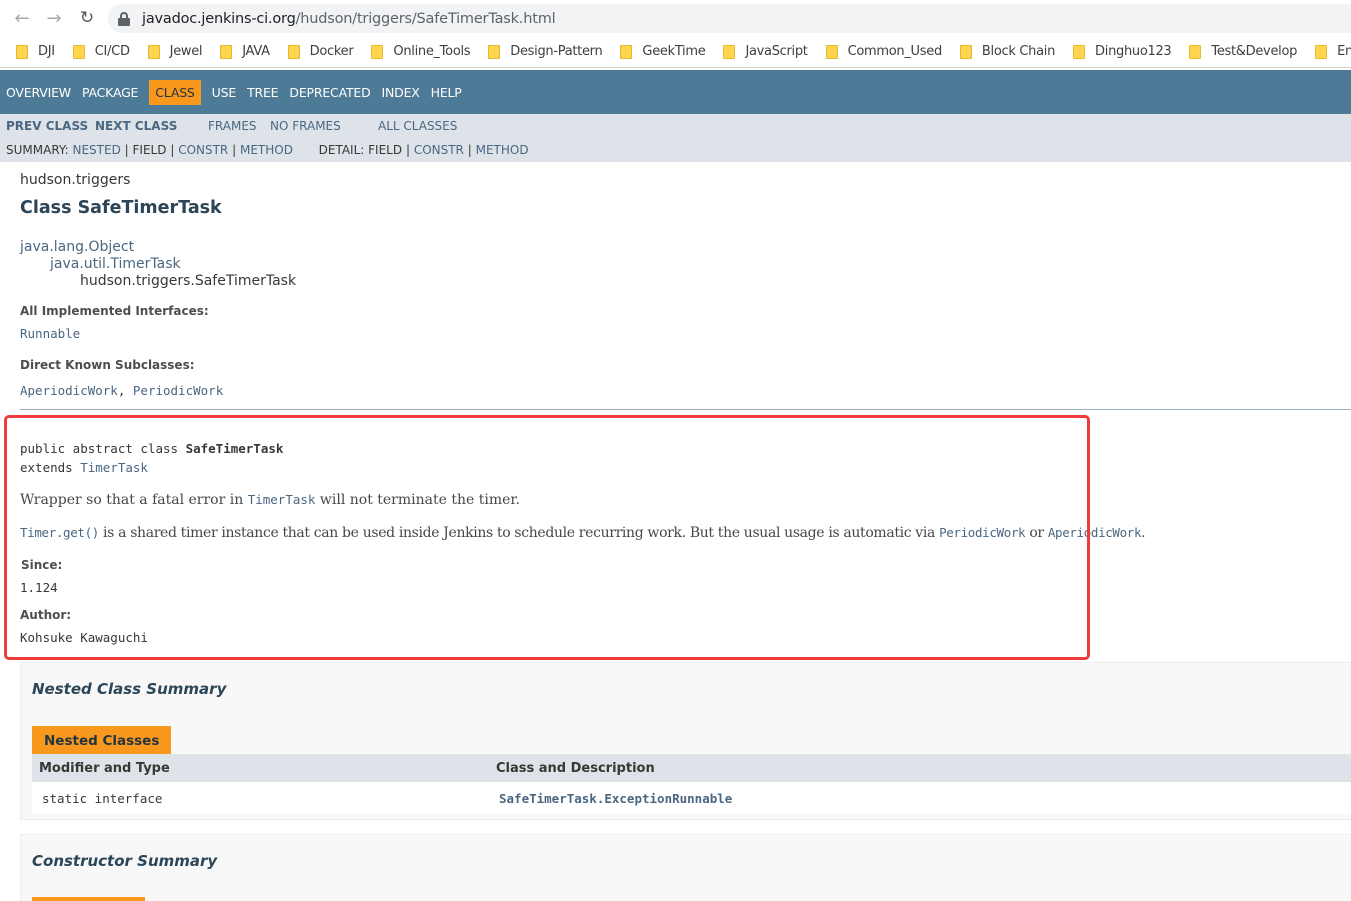  What do you see at coordinates (121, 208) in the screenshot?
I see `page-title: Class SafeTimerTask` at bounding box center [121, 208].